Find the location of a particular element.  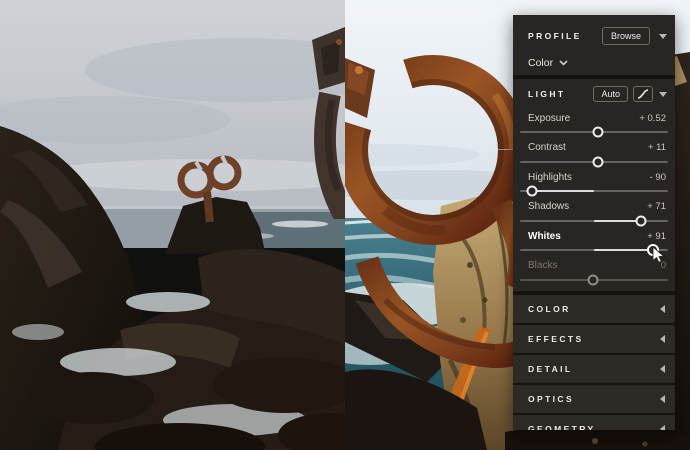

slider-row-highlights: Highlights - 90 is located at coordinates (594, 183).